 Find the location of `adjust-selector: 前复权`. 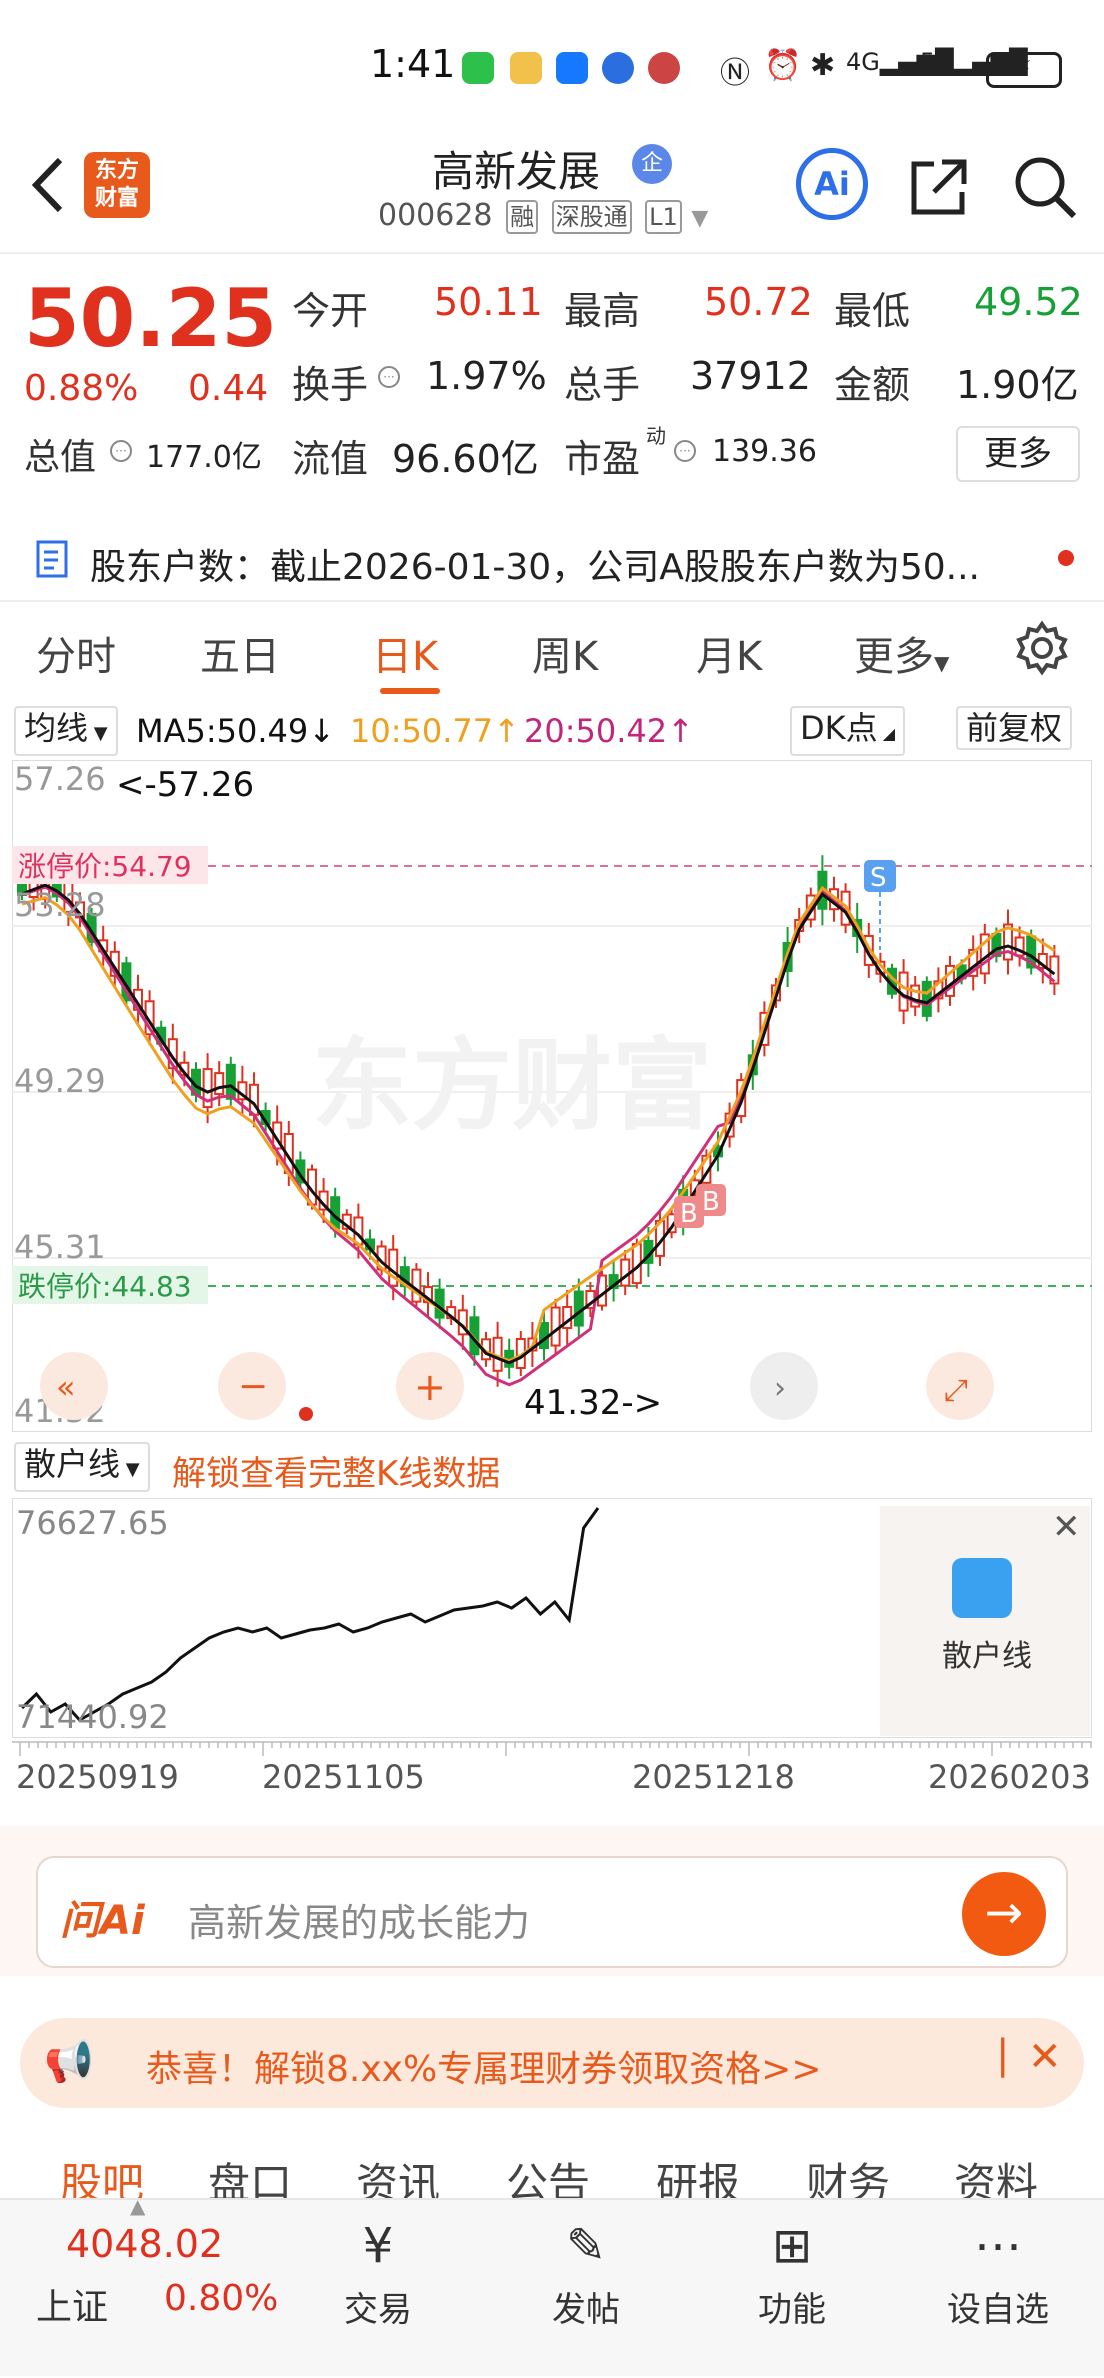

adjust-selector: 前复权 is located at coordinates (1014, 728).